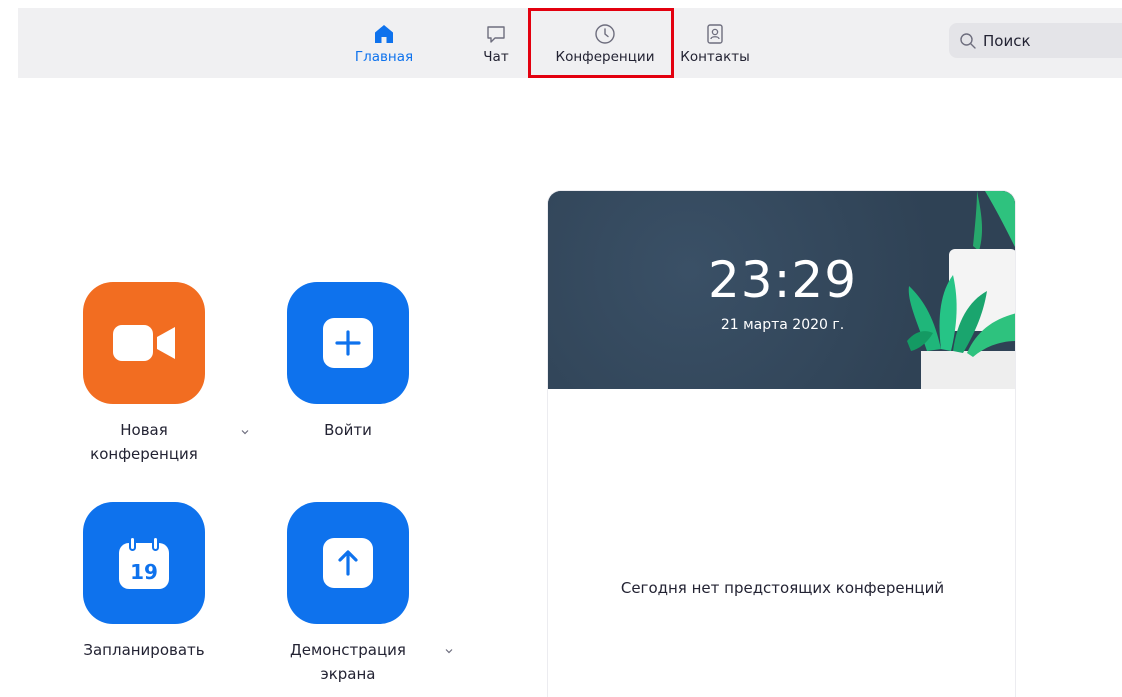 The height and width of the screenshot is (697, 1122). I want to click on tab-chat-label: Чат, so click(496, 57).